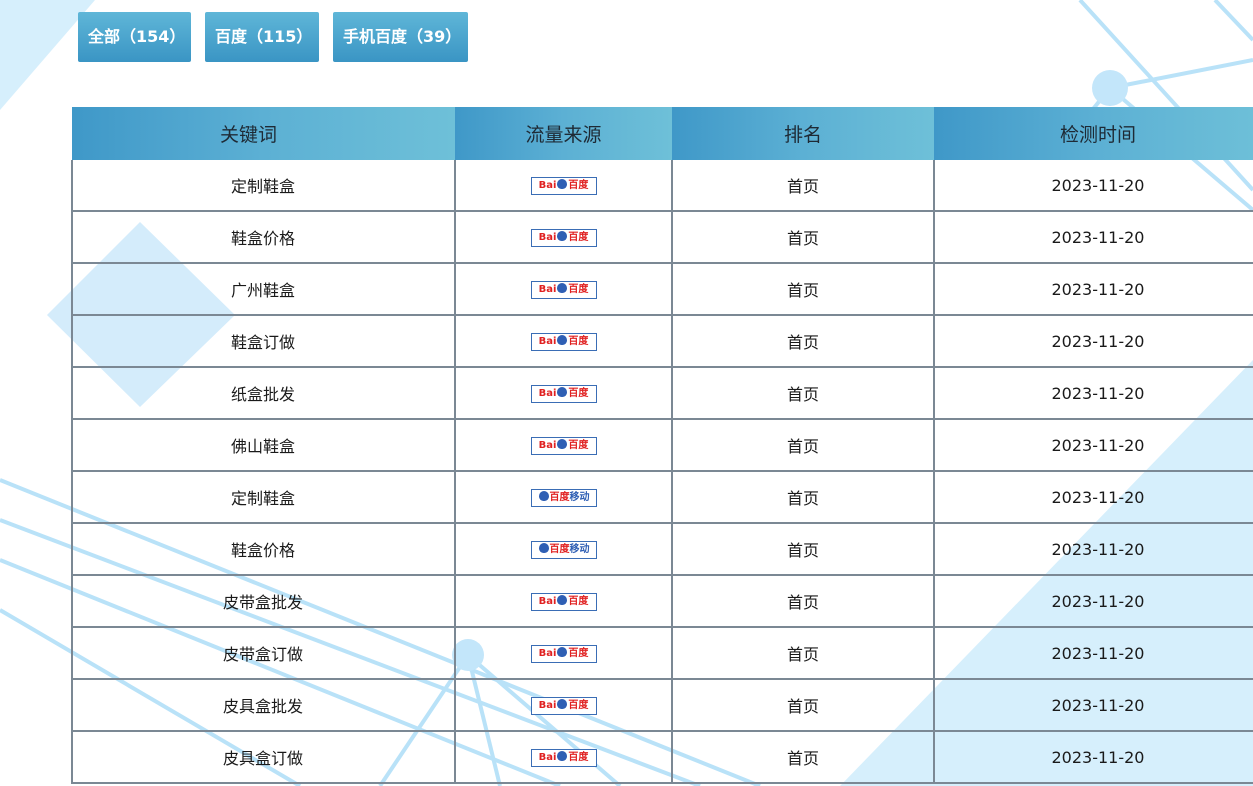 This screenshot has height=786, width=1253. I want to click on header-keyword: 关键词, so click(263, 133).